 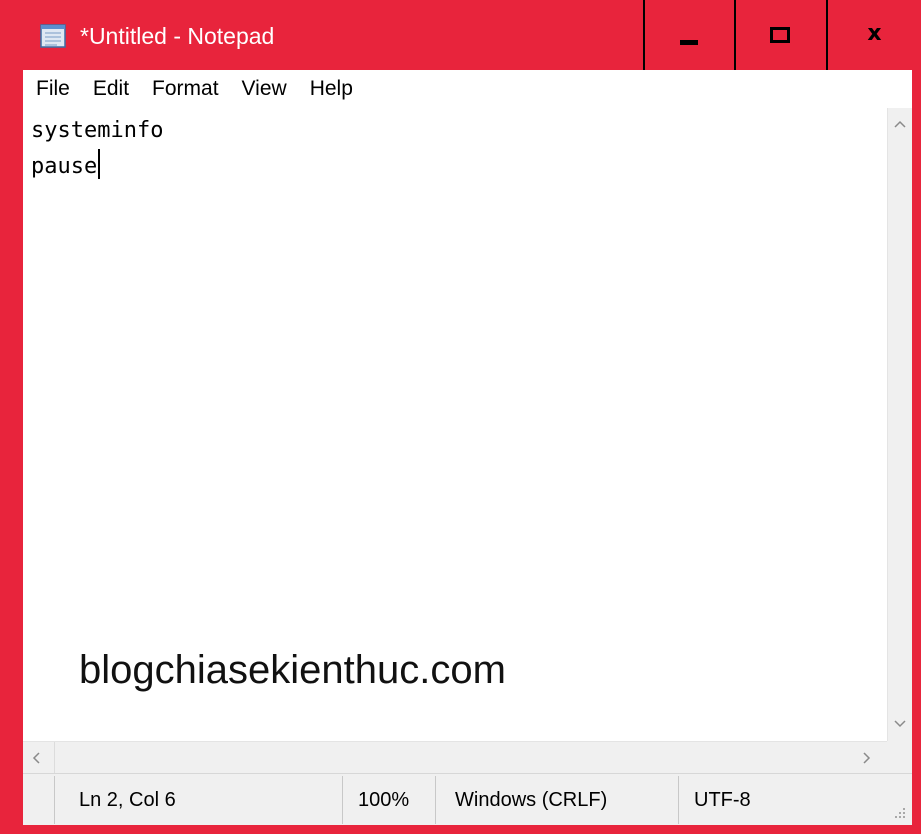 I want to click on close-button: x, so click(x=874, y=35).